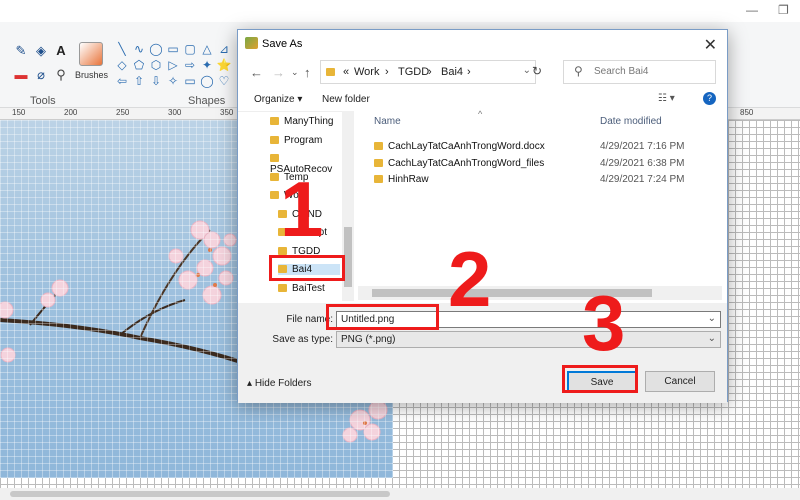 This screenshot has width=800, height=500. Describe the element at coordinates (207, 49) in the screenshot. I see `shape-option-icon: △` at that location.